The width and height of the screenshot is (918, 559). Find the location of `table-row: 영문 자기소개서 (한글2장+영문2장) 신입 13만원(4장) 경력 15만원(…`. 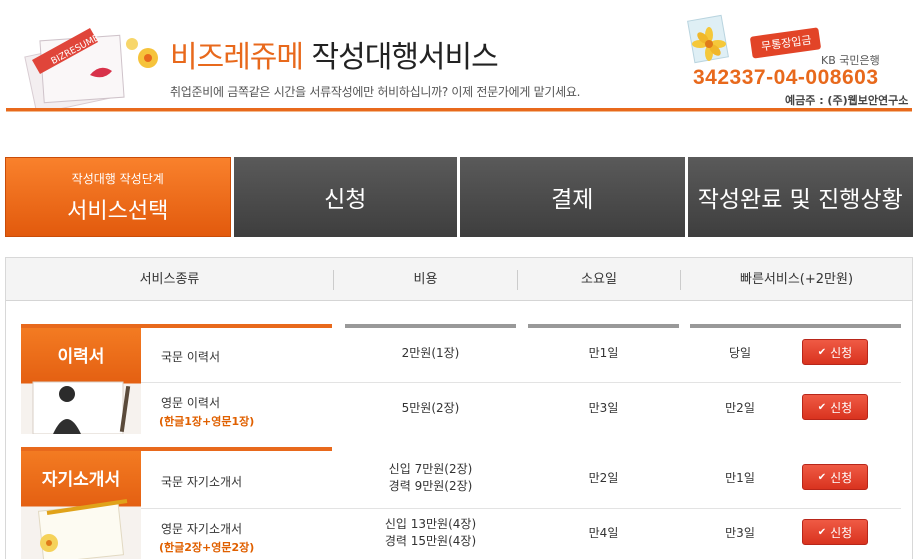

table-row: 영문 자기소개서 (한글2장+영문2장) 신입 13만원(4장) 경력 15만원(… is located at coordinates (521, 534).